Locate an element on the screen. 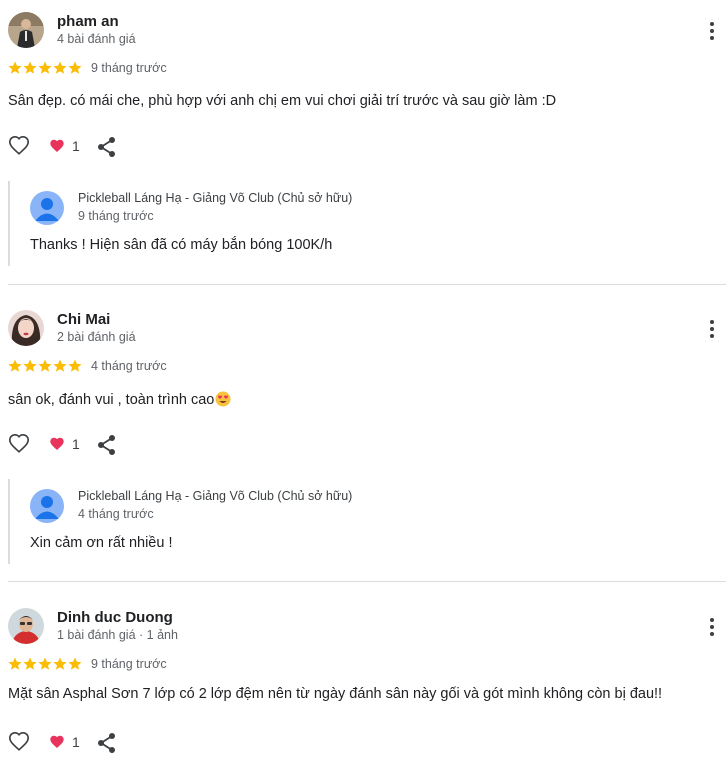  reply-date: 4 tháng trước is located at coordinates (116, 514).